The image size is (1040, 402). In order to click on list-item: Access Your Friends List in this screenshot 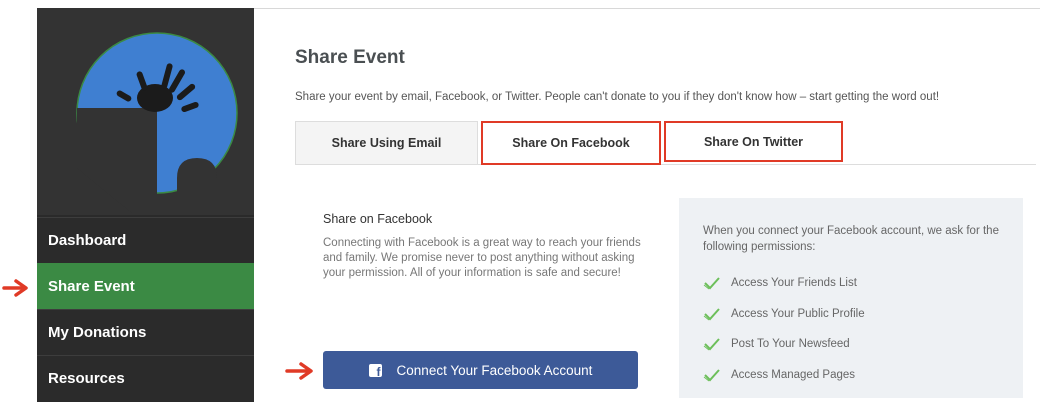, I will do `click(784, 283)`.